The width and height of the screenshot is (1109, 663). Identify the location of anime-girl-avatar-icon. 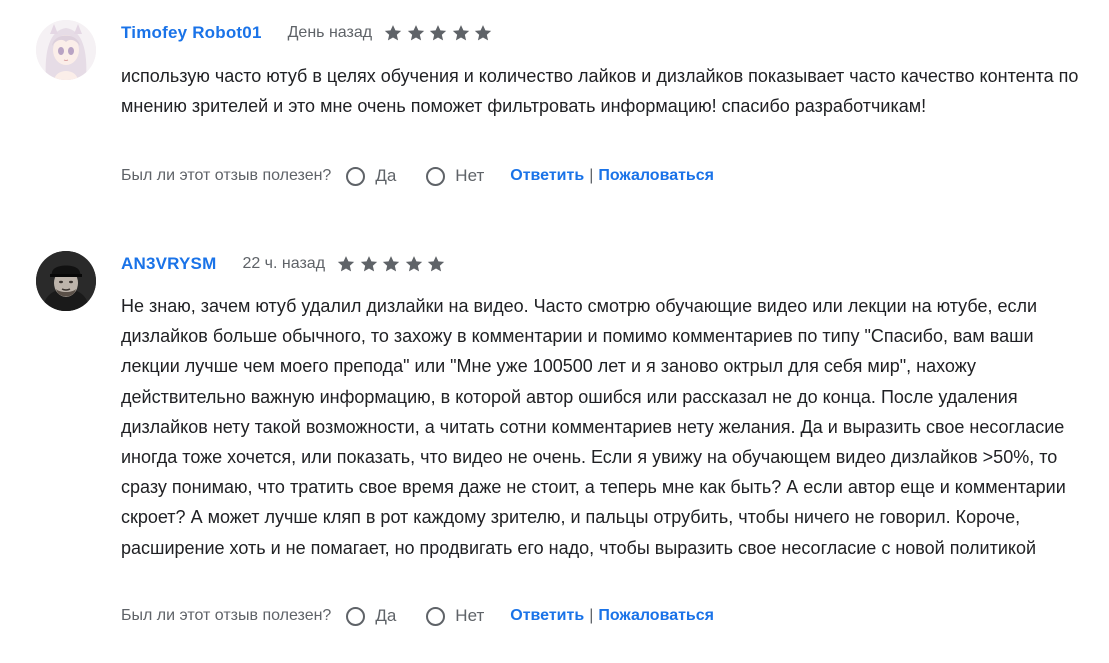
(66, 50).